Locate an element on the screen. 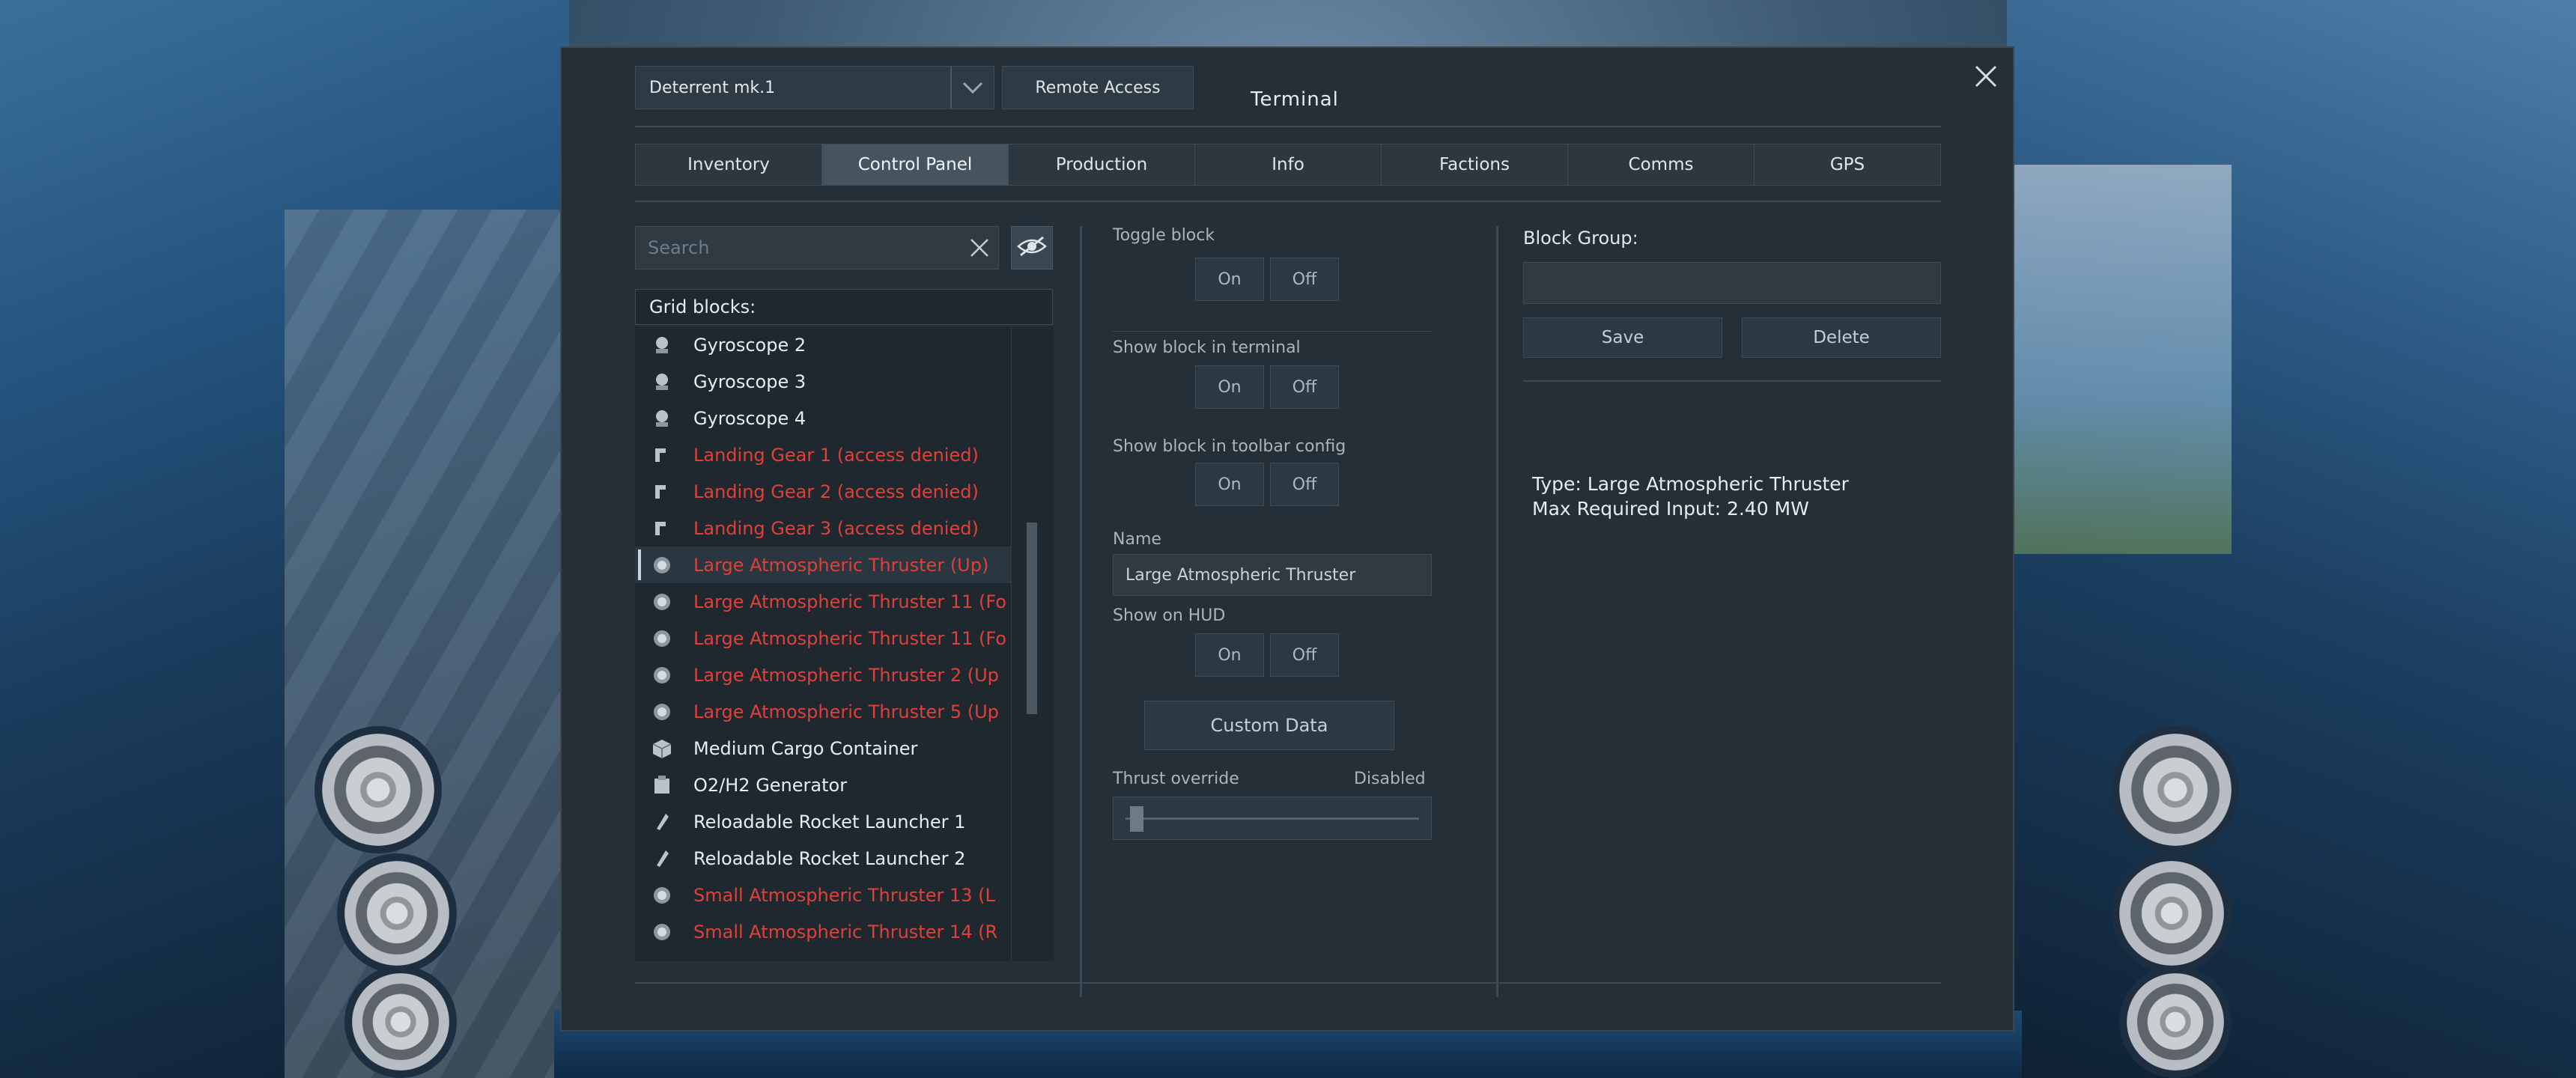 Image resolution: width=2576 pixels, height=1078 pixels. tab-gps: GPS is located at coordinates (1847, 164).